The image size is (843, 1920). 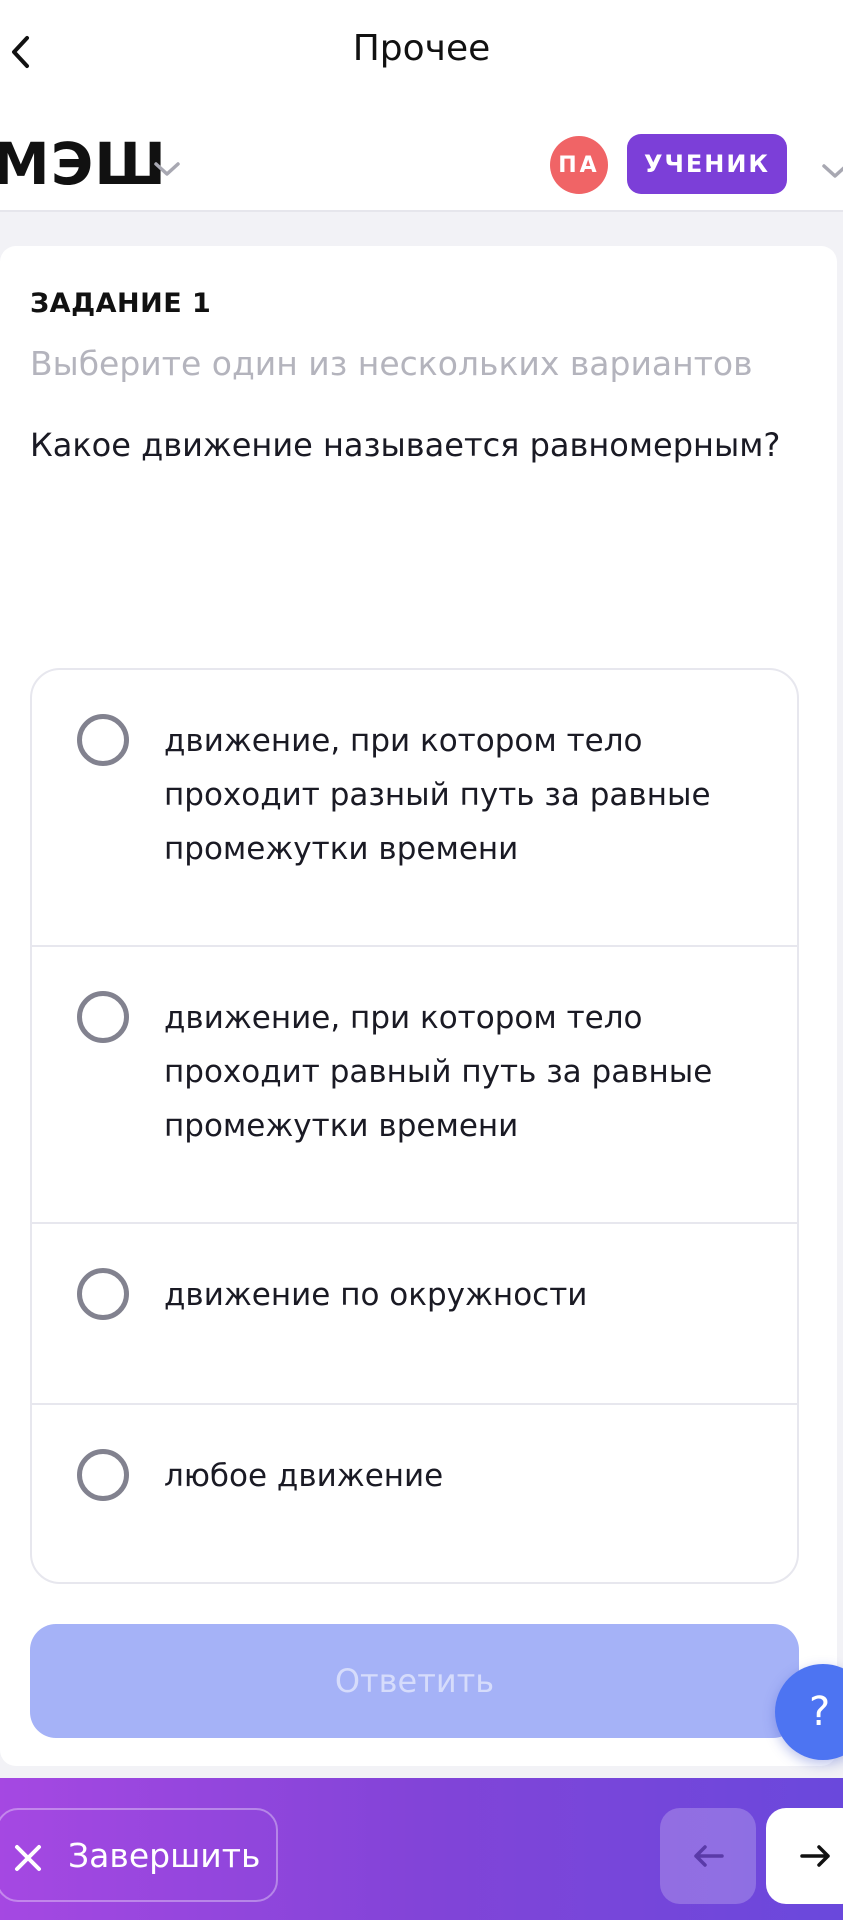 I want to click on close-icon, so click(x=28, y=1858).